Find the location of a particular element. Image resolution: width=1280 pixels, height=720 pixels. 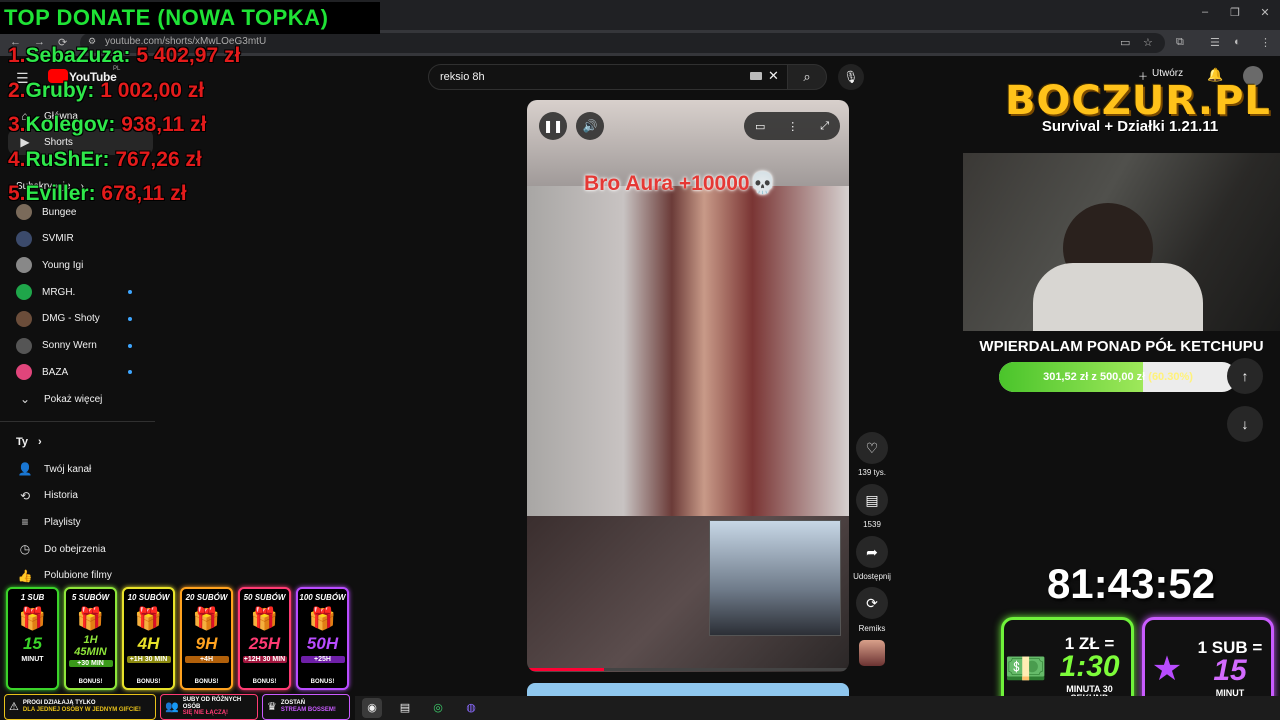

sub-card-value: 1H 45MIN is located at coordinates (90, 646).